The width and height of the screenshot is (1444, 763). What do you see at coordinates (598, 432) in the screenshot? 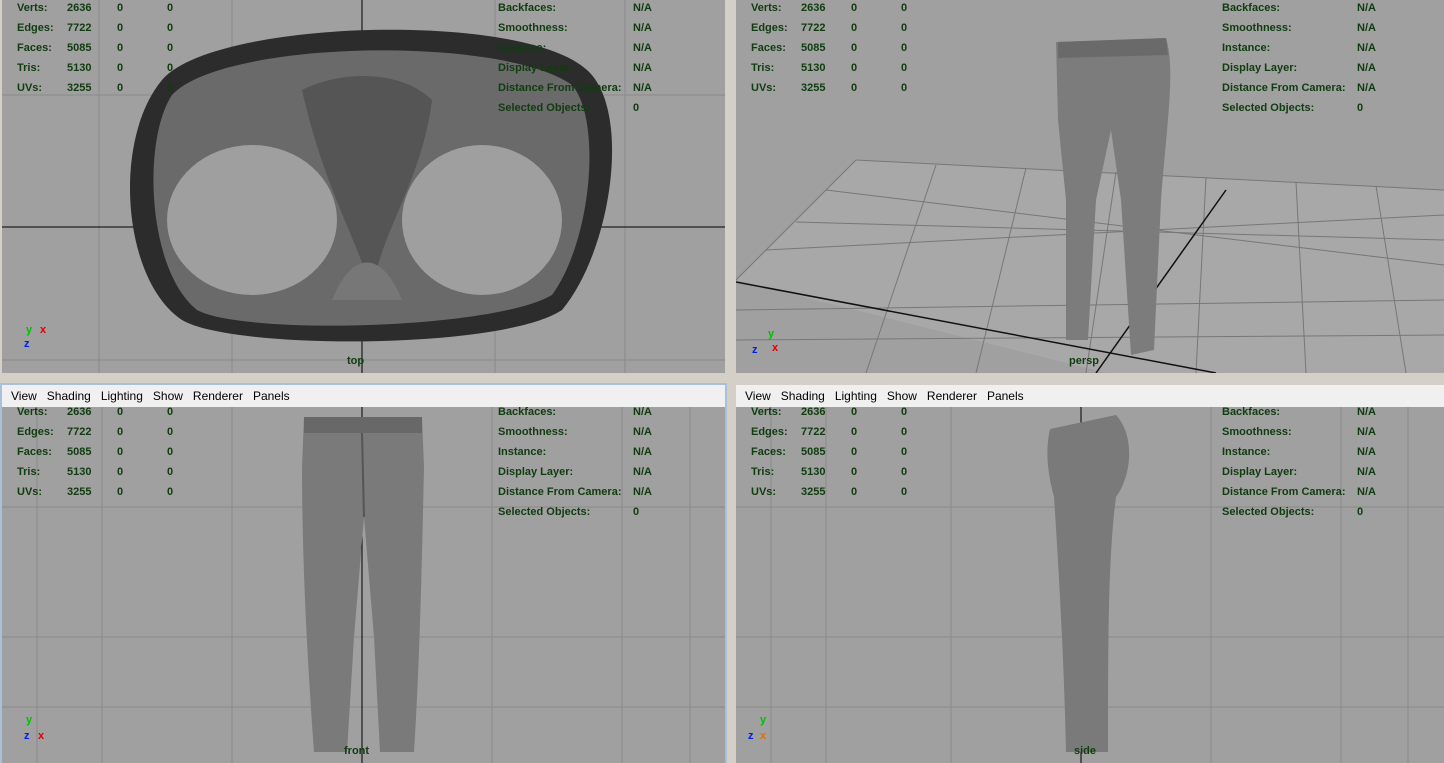
I see `info-row: Smoothness: N/A` at bounding box center [598, 432].